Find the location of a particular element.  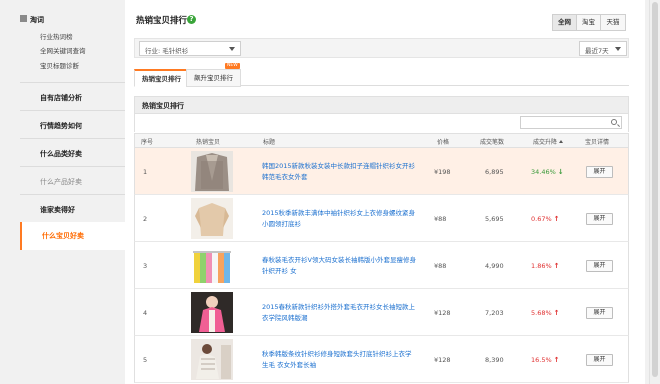

page-title: 热销宝贝排行 is located at coordinates (162, 21).